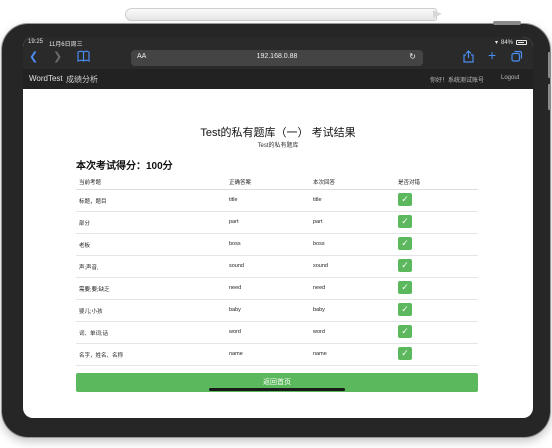 The image size is (552, 448). Describe the element at coordinates (409, 183) in the screenshot. I see `header-is-correct: 是否对错` at that location.